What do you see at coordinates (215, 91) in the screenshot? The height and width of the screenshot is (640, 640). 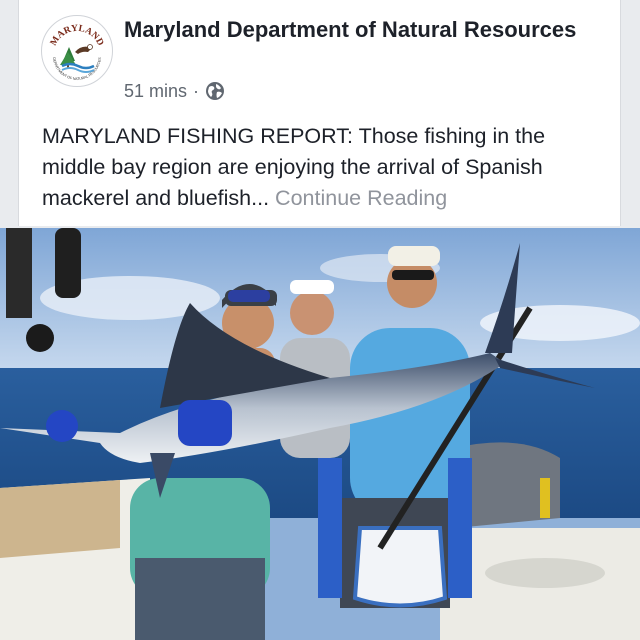 I see `globe-icon` at bounding box center [215, 91].